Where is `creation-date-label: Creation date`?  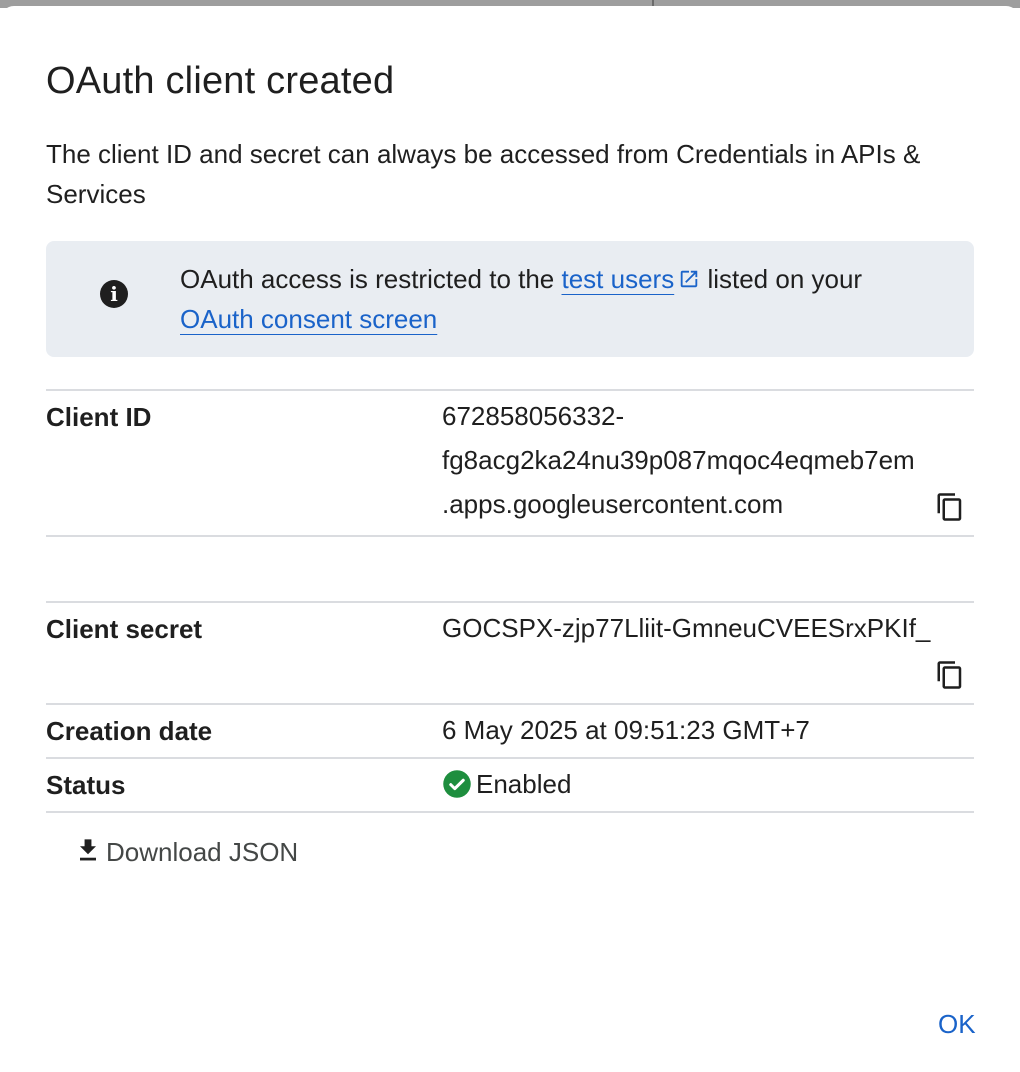 creation-date-label: Creation date is located at coordinates (129, 731).